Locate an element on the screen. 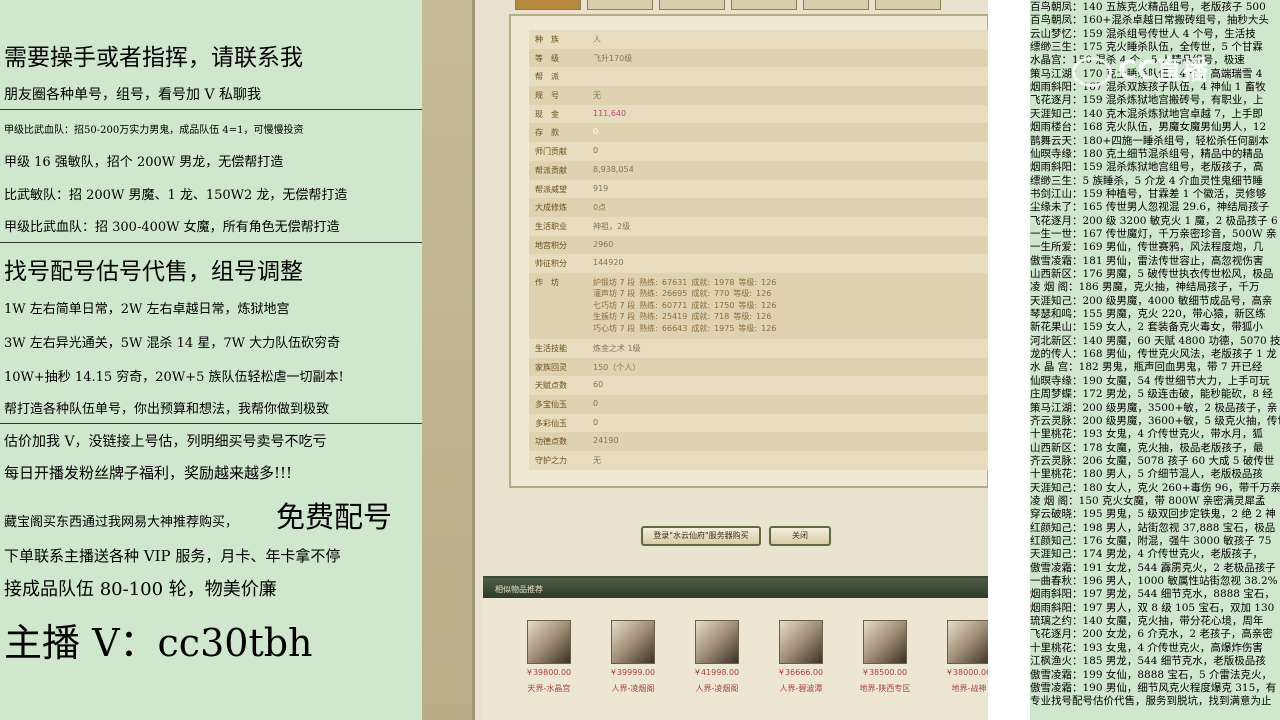 The width and height of the screenshot is (1280, 720). info-row: 帅征积分 144920 is located at coordinates (758, 263).